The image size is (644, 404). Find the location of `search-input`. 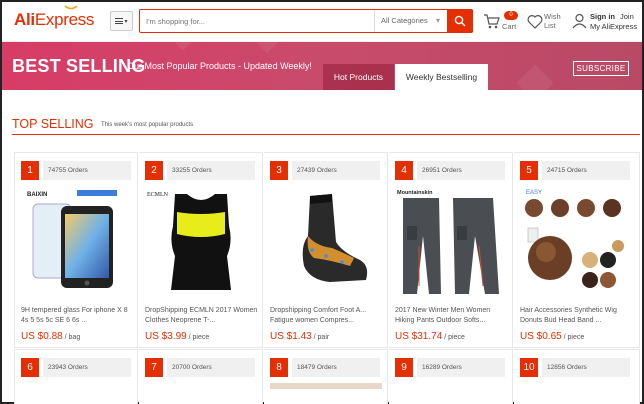

search-input is located at coordinates (256, 21).